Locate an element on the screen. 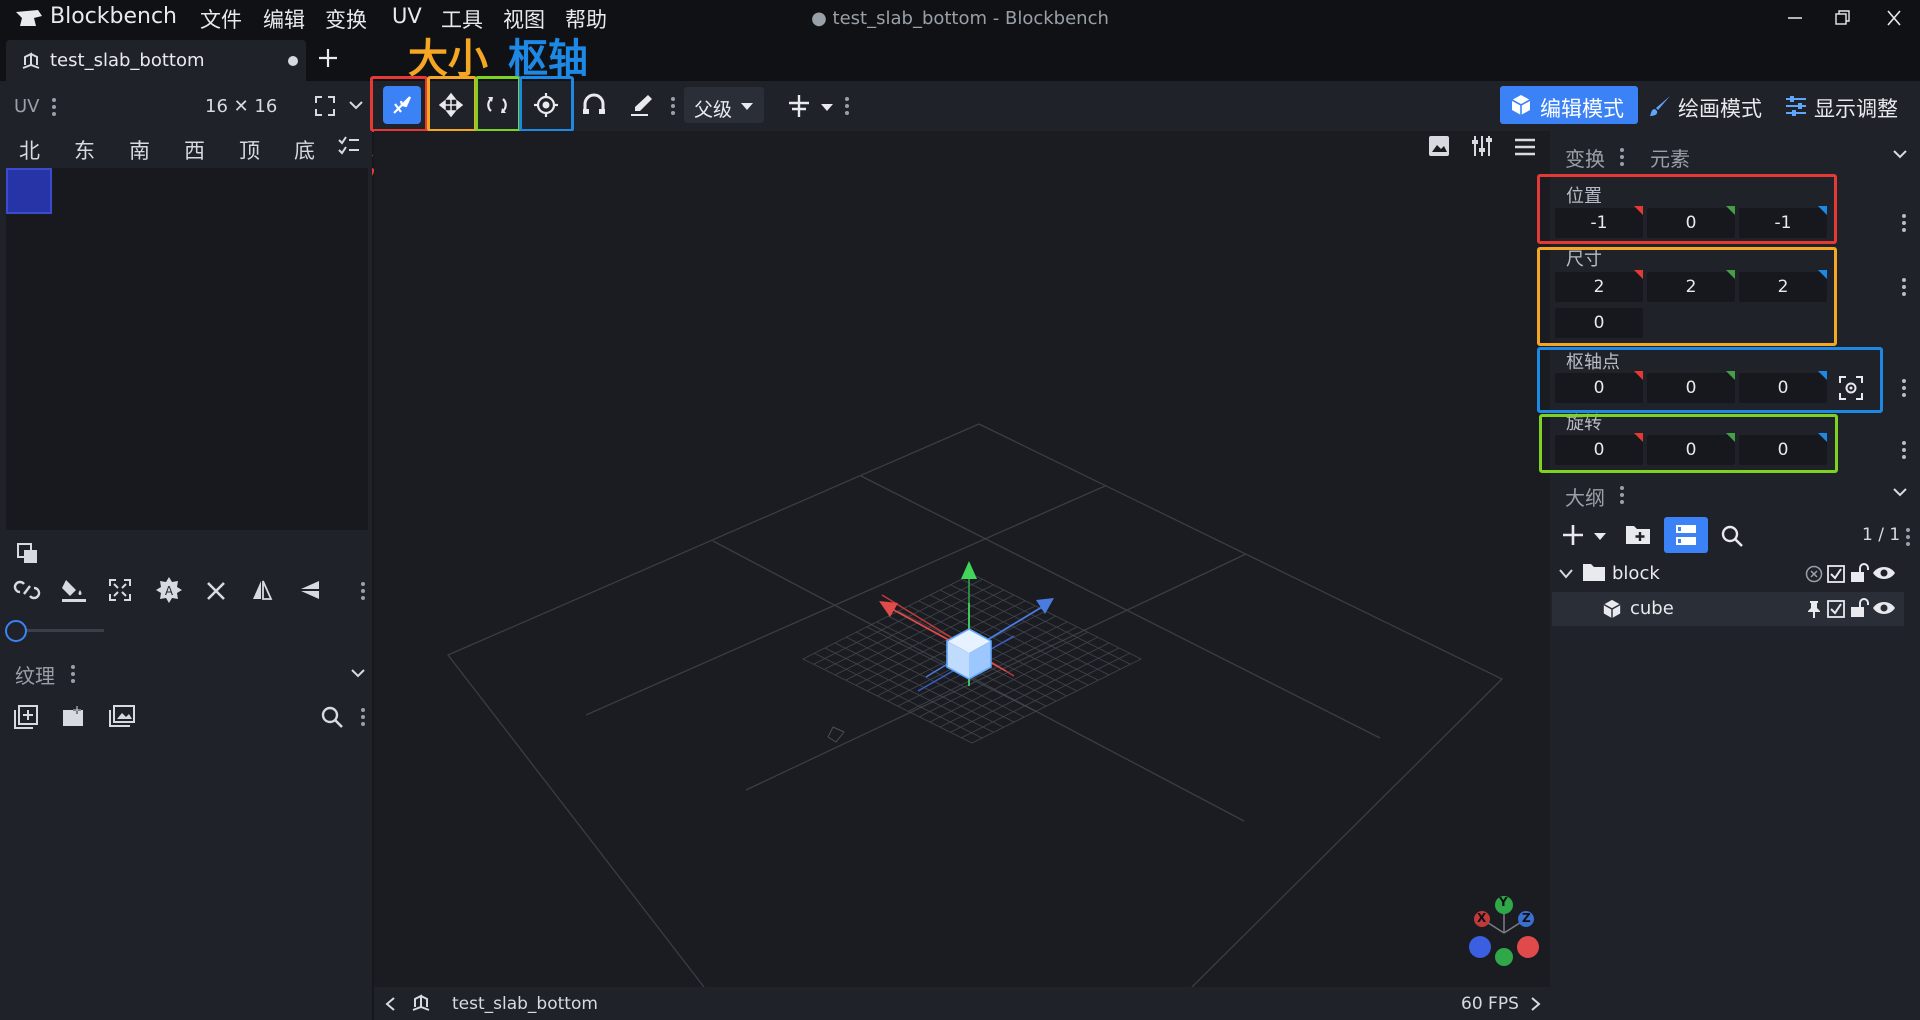 The width and height of the screenshot is (1920, 1020). rotation-more-icon is located at coordinates (1904, 451).